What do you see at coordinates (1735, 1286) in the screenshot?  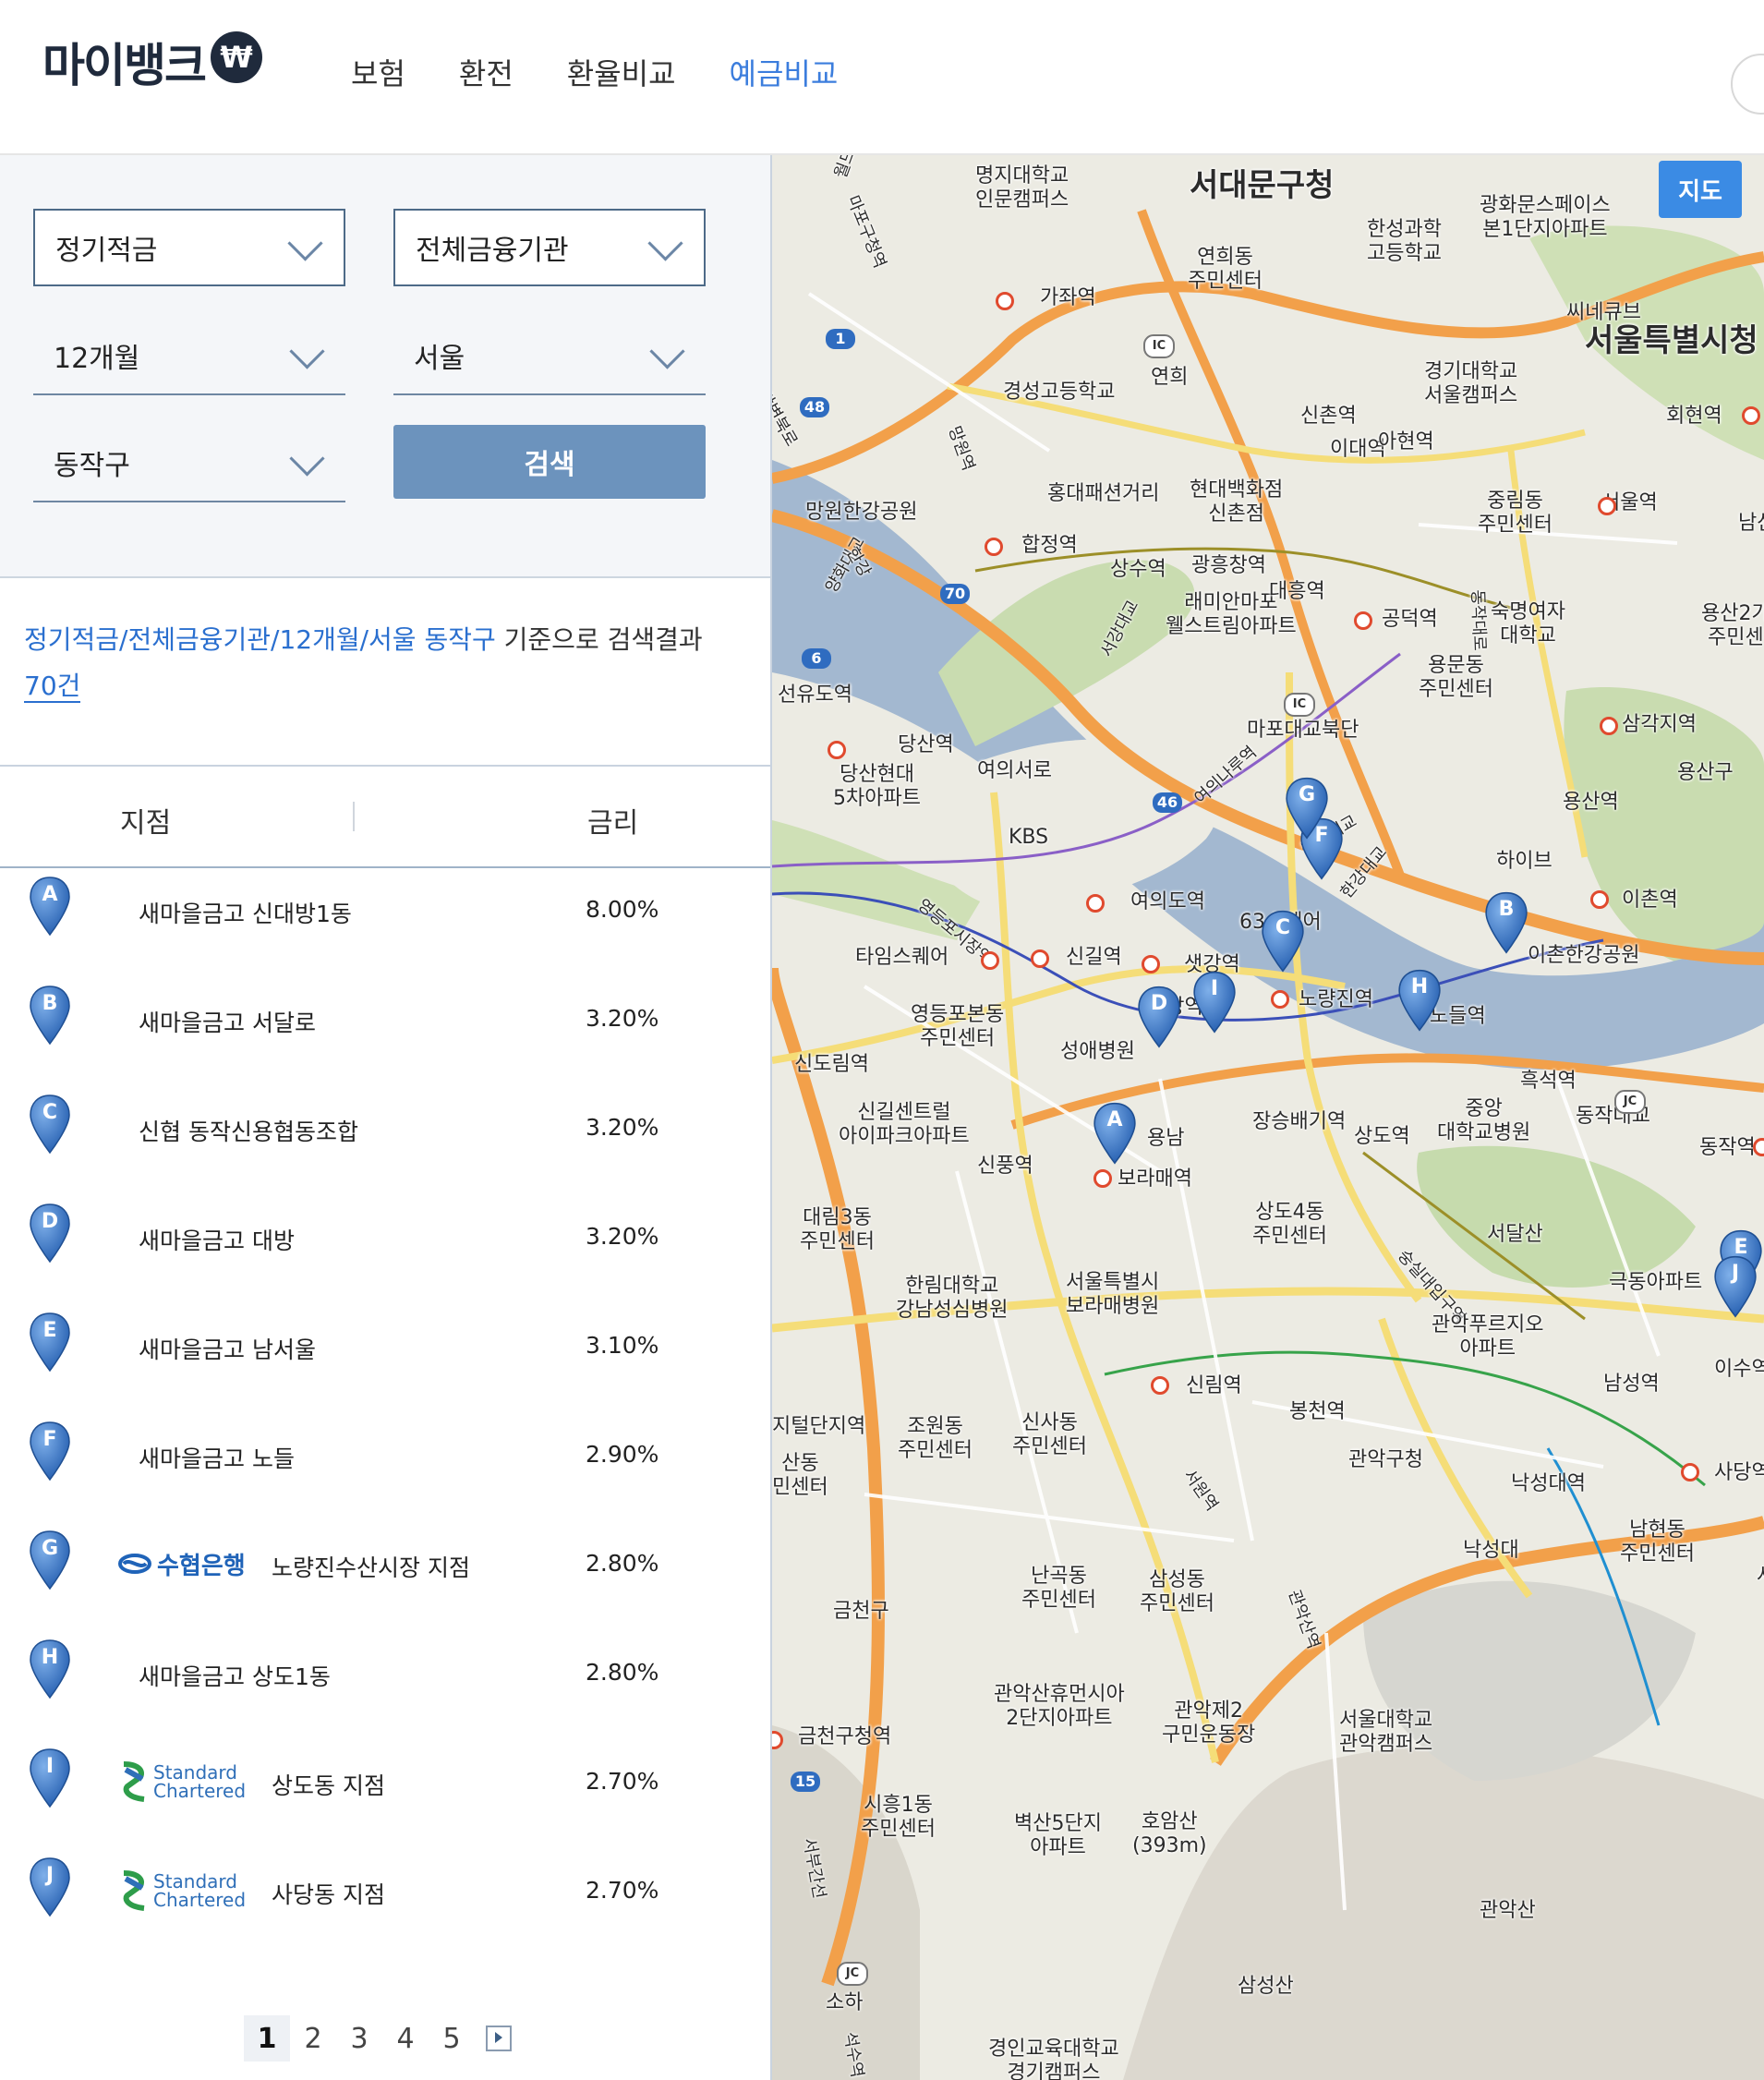 I see `map-marker: J` at bounding box center [1735, 1286].